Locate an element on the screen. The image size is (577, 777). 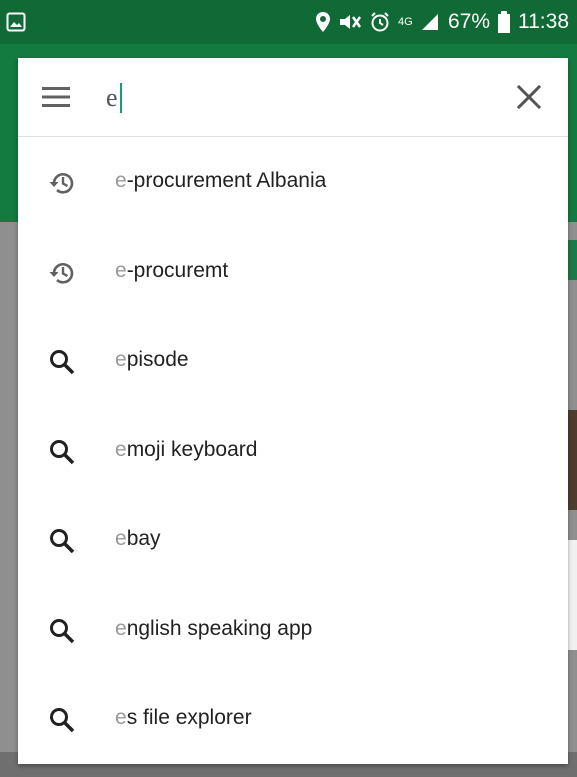
suggestion-completion: bay is located at coordinates (143, 538).